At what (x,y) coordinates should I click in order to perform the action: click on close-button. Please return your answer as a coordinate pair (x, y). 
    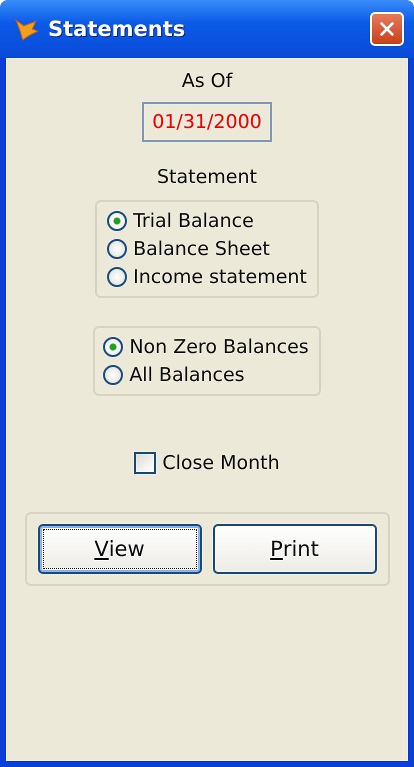
    Looking at the image, I should click on (387, 29).